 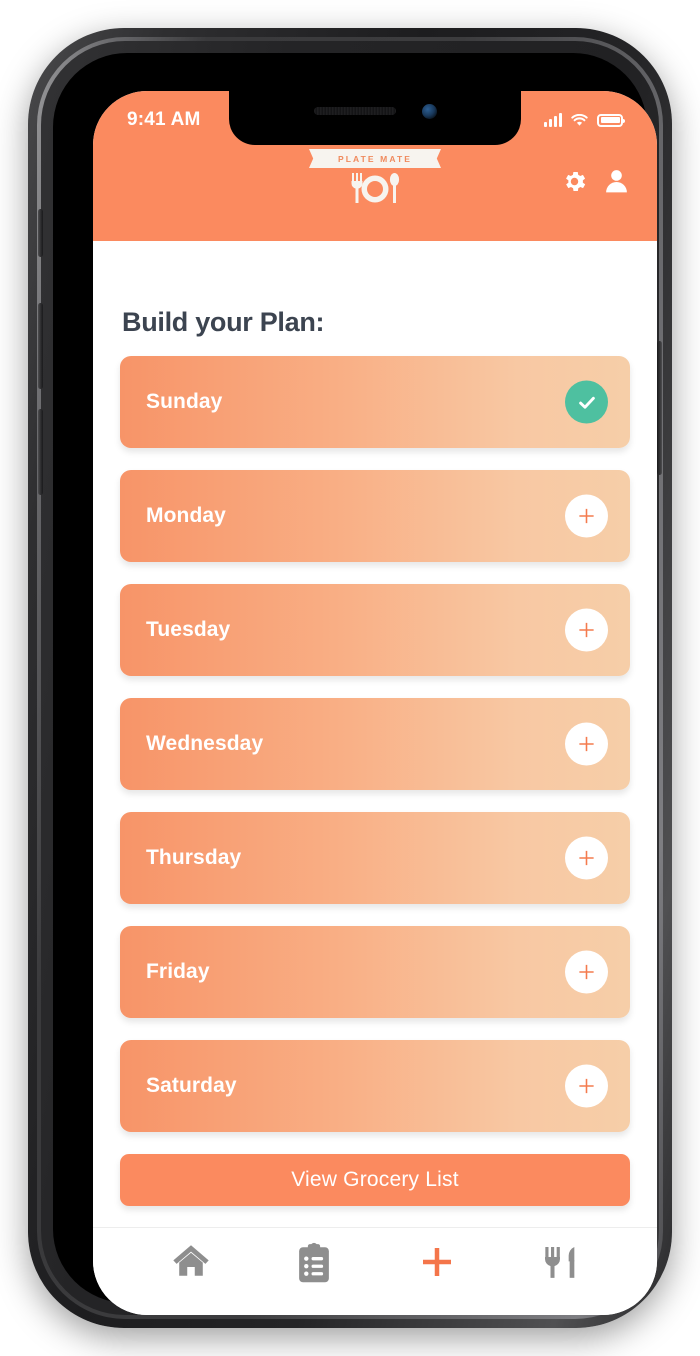 I want to click on day-row-saturday: Saturday, so click(x=375, y=1086).